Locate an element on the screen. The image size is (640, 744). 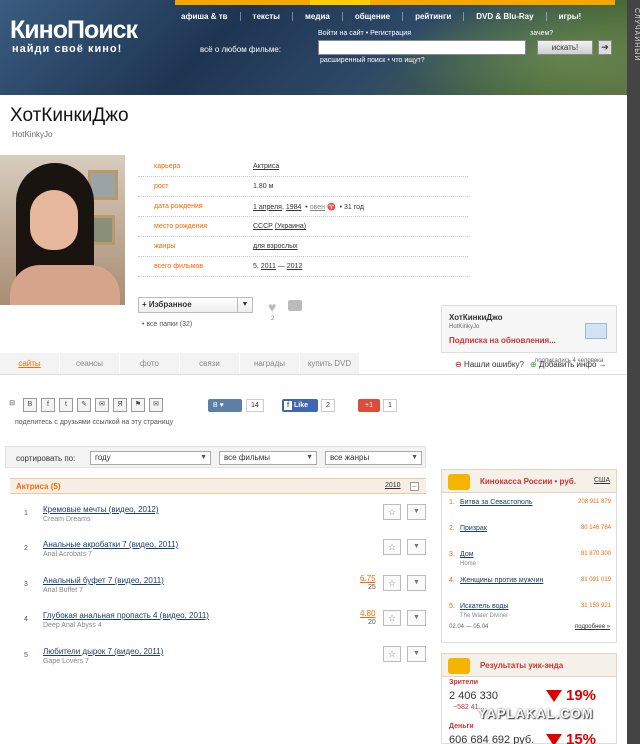
nav-item-media: медиа is located at coordinates (317, 16).